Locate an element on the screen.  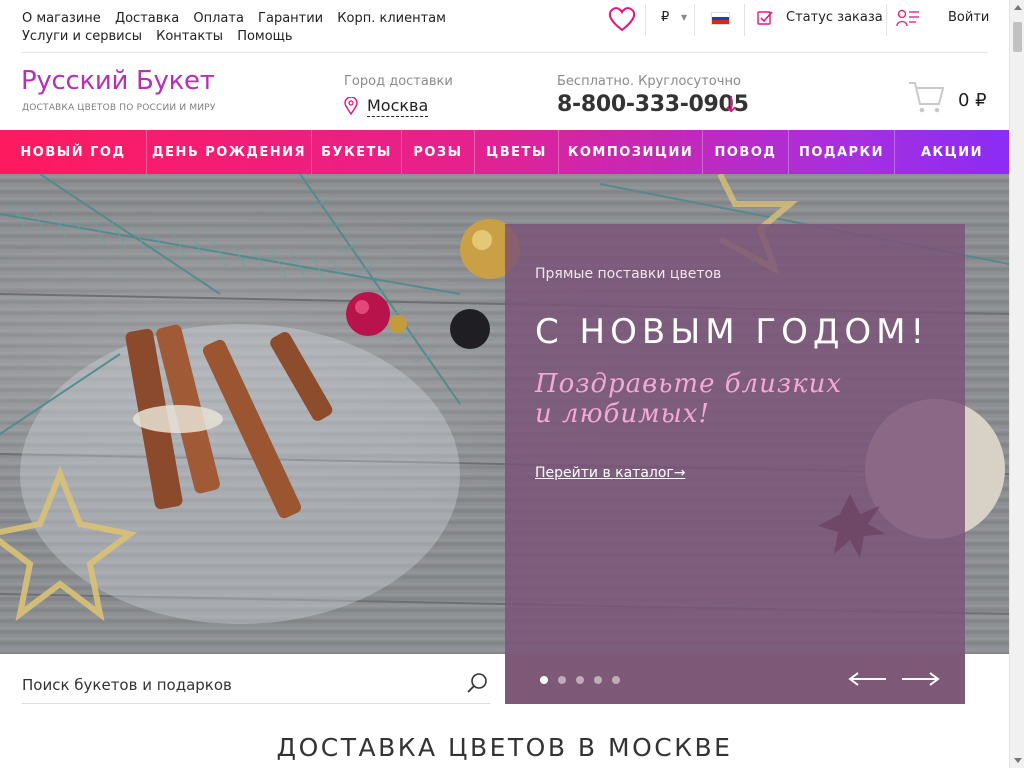
nav-item-occasion: ПОВОД is located at coordinates (746, 152).